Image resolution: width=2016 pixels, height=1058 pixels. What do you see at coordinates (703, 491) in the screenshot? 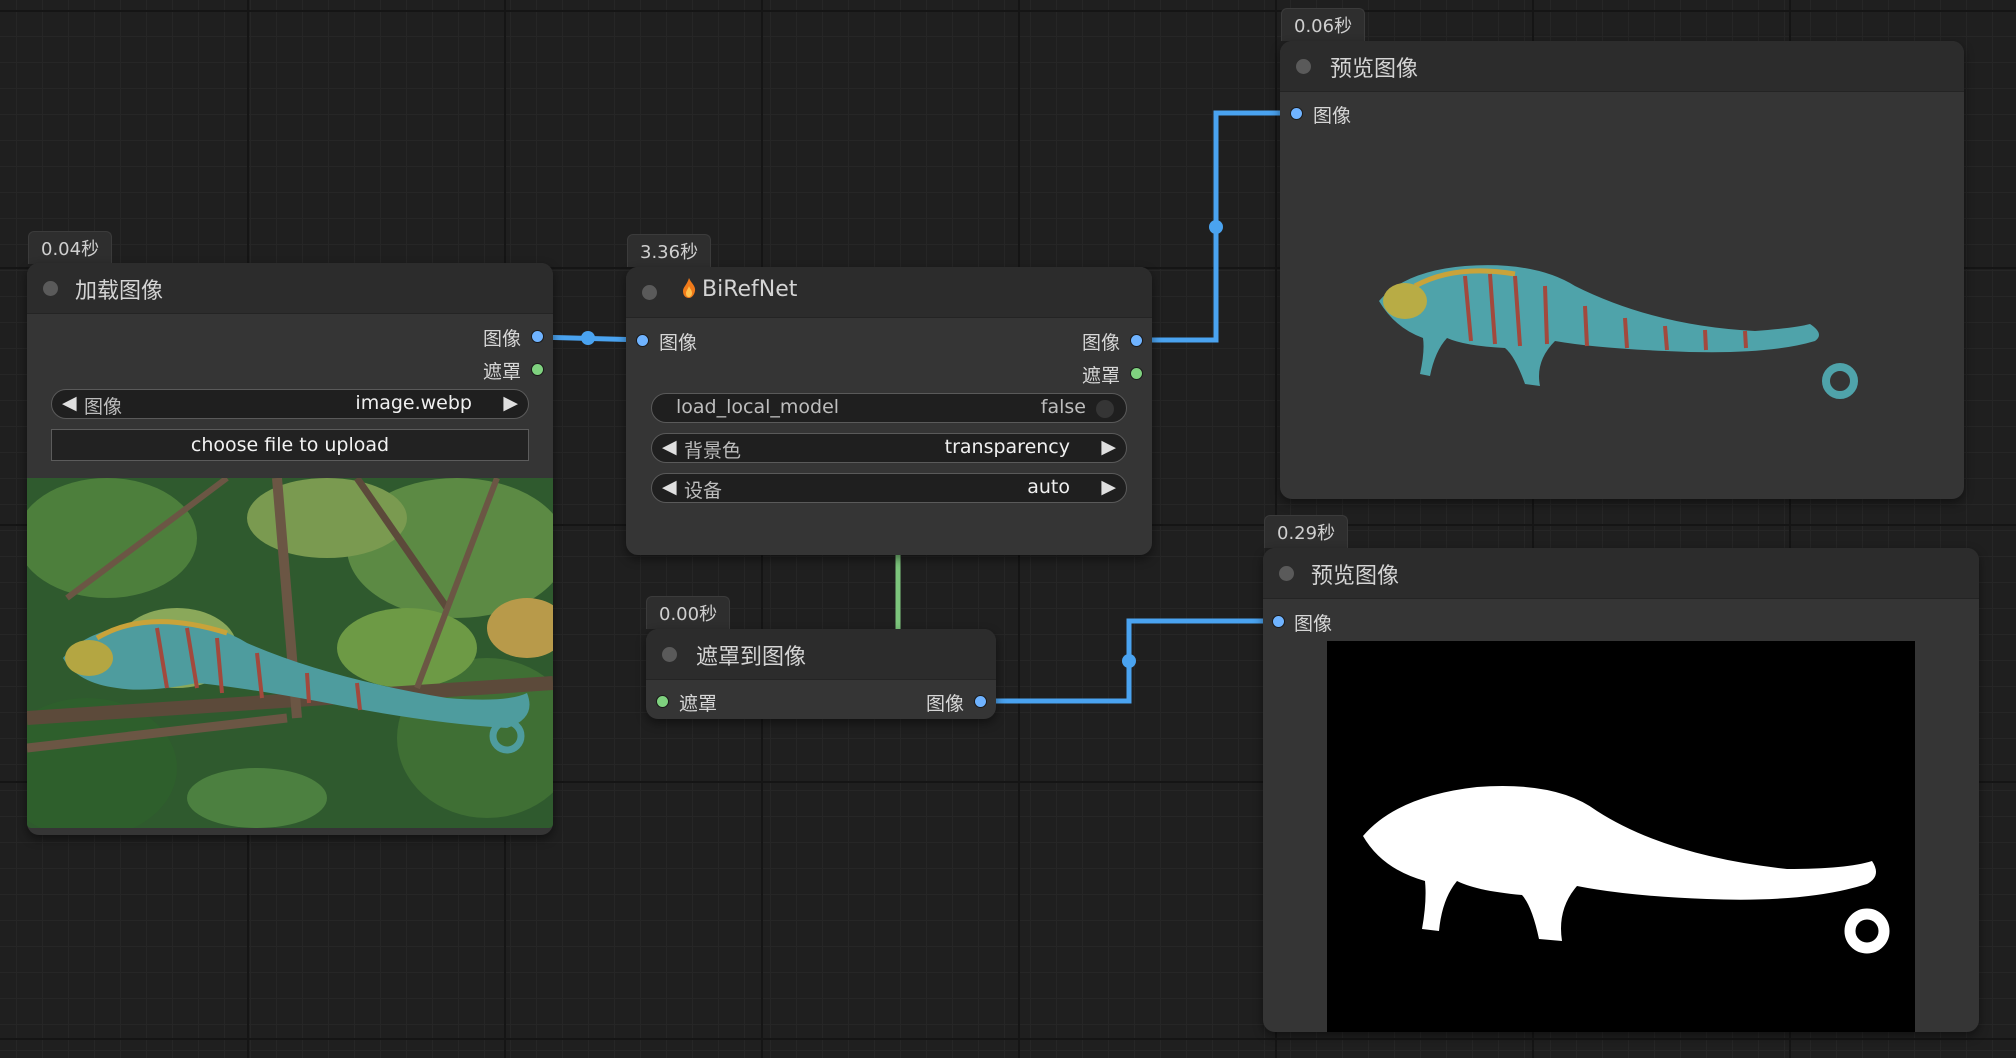
I see `widget-label: 设备` at bounding box center [703, 491].